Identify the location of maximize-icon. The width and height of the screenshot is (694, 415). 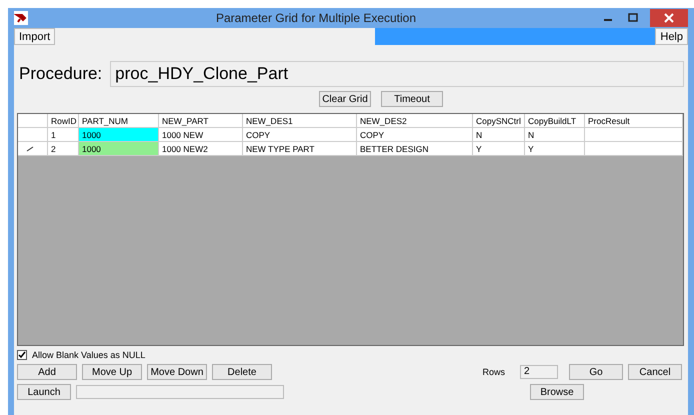
(633, 18).